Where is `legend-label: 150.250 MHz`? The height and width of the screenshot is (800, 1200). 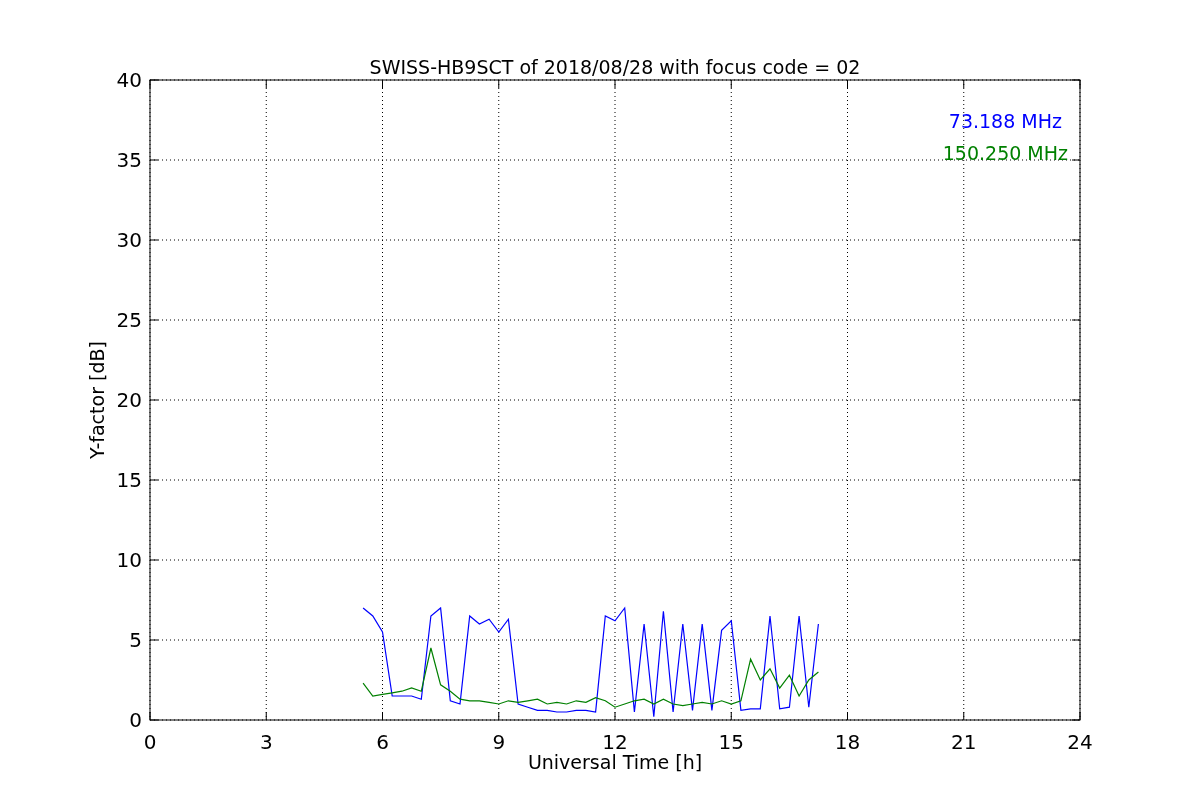
legend-label: 150.250 MHz is located at coordinates (1005, 153).